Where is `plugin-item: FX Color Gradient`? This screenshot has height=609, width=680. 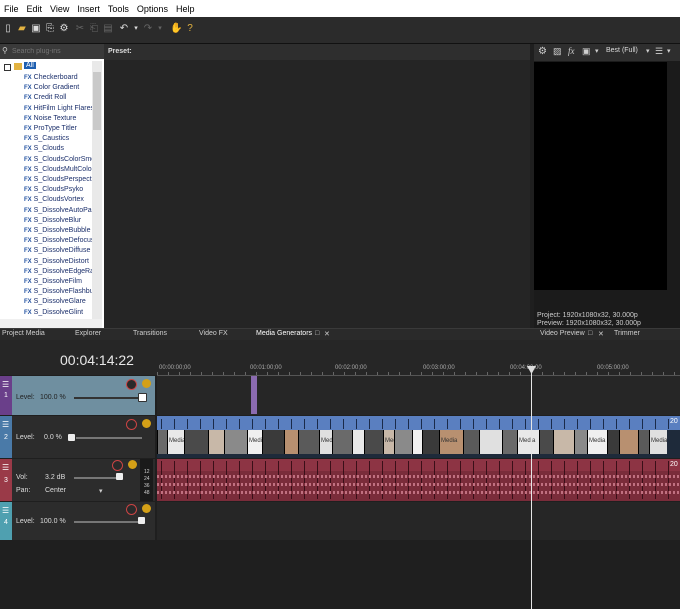
plugin-item: FX Color Gradient is located at coordinates (58, 88).